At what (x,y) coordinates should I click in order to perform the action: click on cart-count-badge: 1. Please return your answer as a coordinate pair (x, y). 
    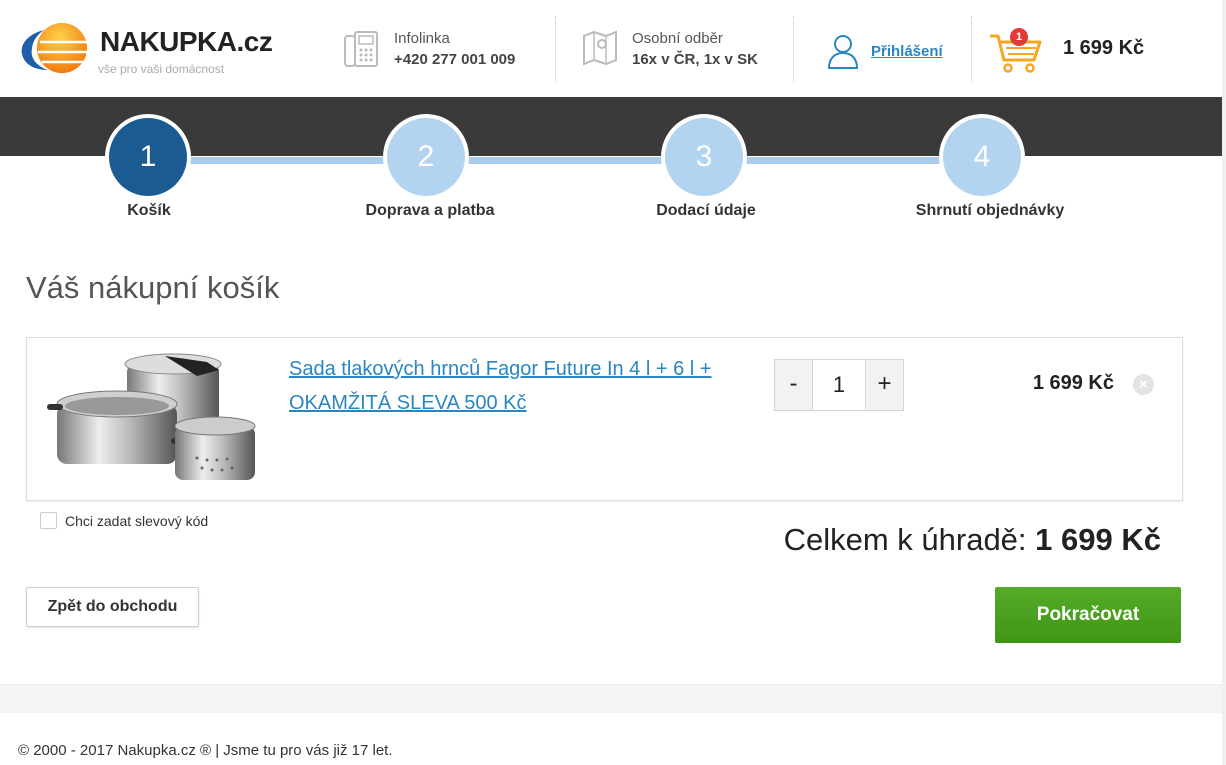
    Looking at the image, I should click on (1019, 37).